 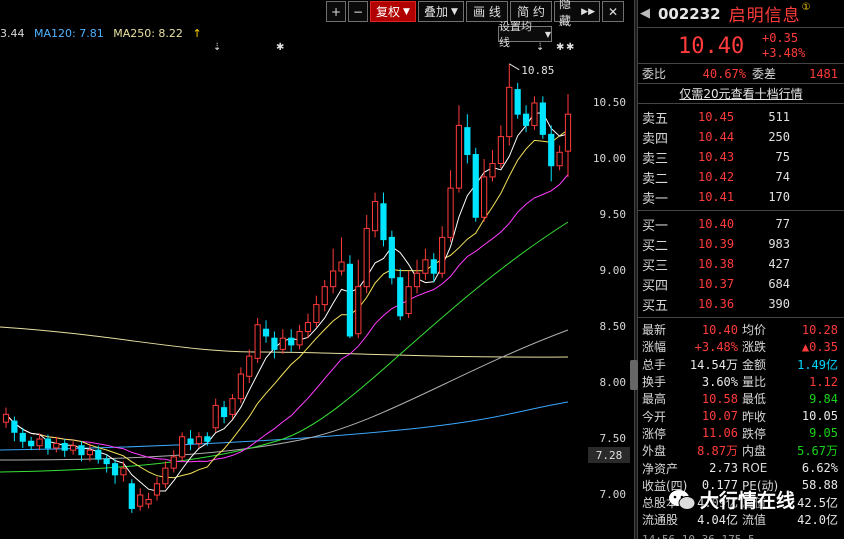 I want to click on max-marker-line, so click(x=514, y=67).